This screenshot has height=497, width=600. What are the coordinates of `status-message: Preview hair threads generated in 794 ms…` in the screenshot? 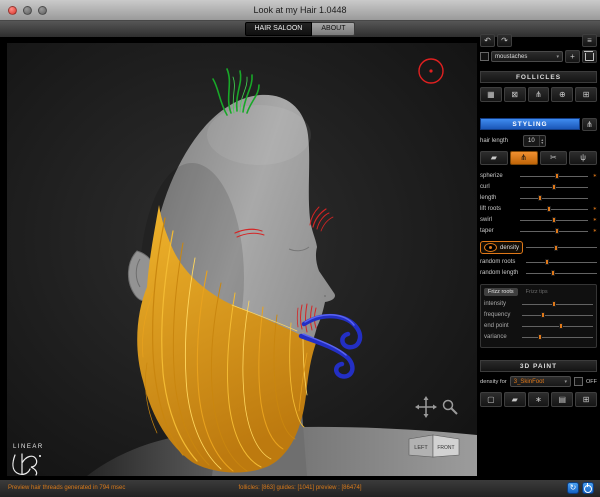 It's located at (67, 488).